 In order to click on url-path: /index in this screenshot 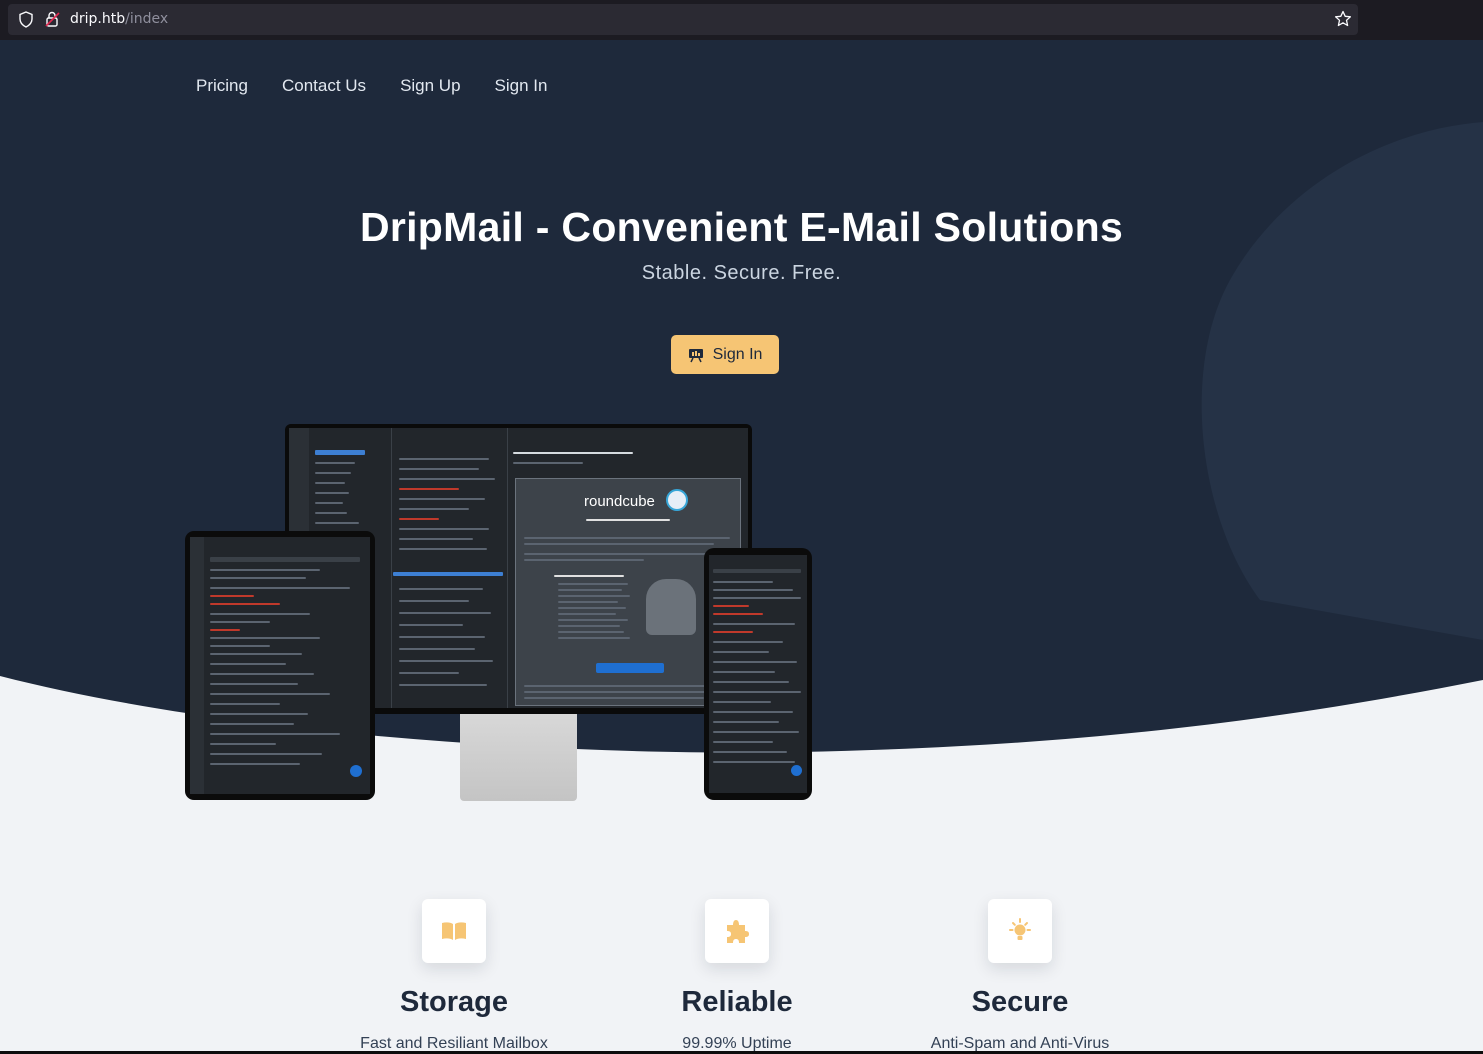, I will do `click(147, 19)`.